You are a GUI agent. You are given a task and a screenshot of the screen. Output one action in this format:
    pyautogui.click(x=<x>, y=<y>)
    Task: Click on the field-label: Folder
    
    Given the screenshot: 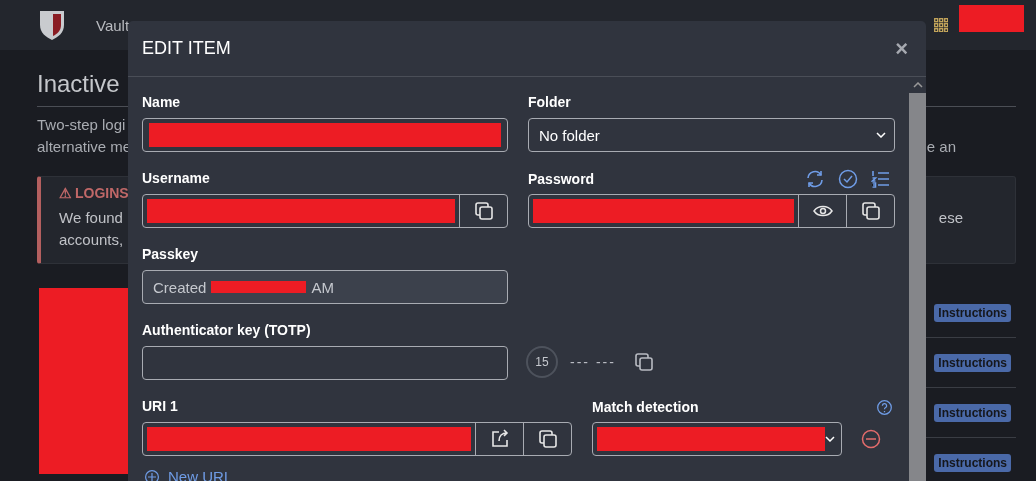 What is the action you would take?
    pyautogui.click(x=550, y=103)
    